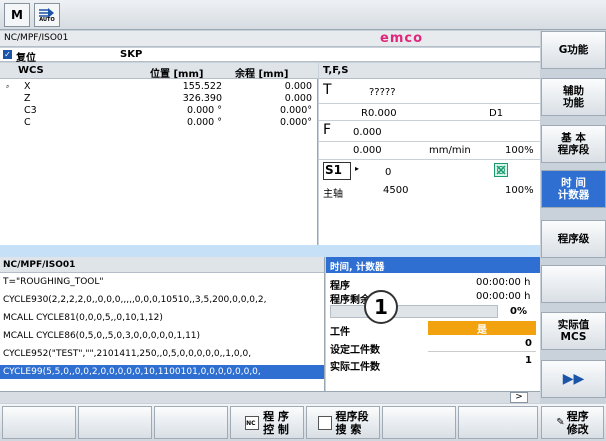 Image resolution: width=606 pixels, height=441 pixels. I want to click on spindle-label: 主轴, so click(333, 194).